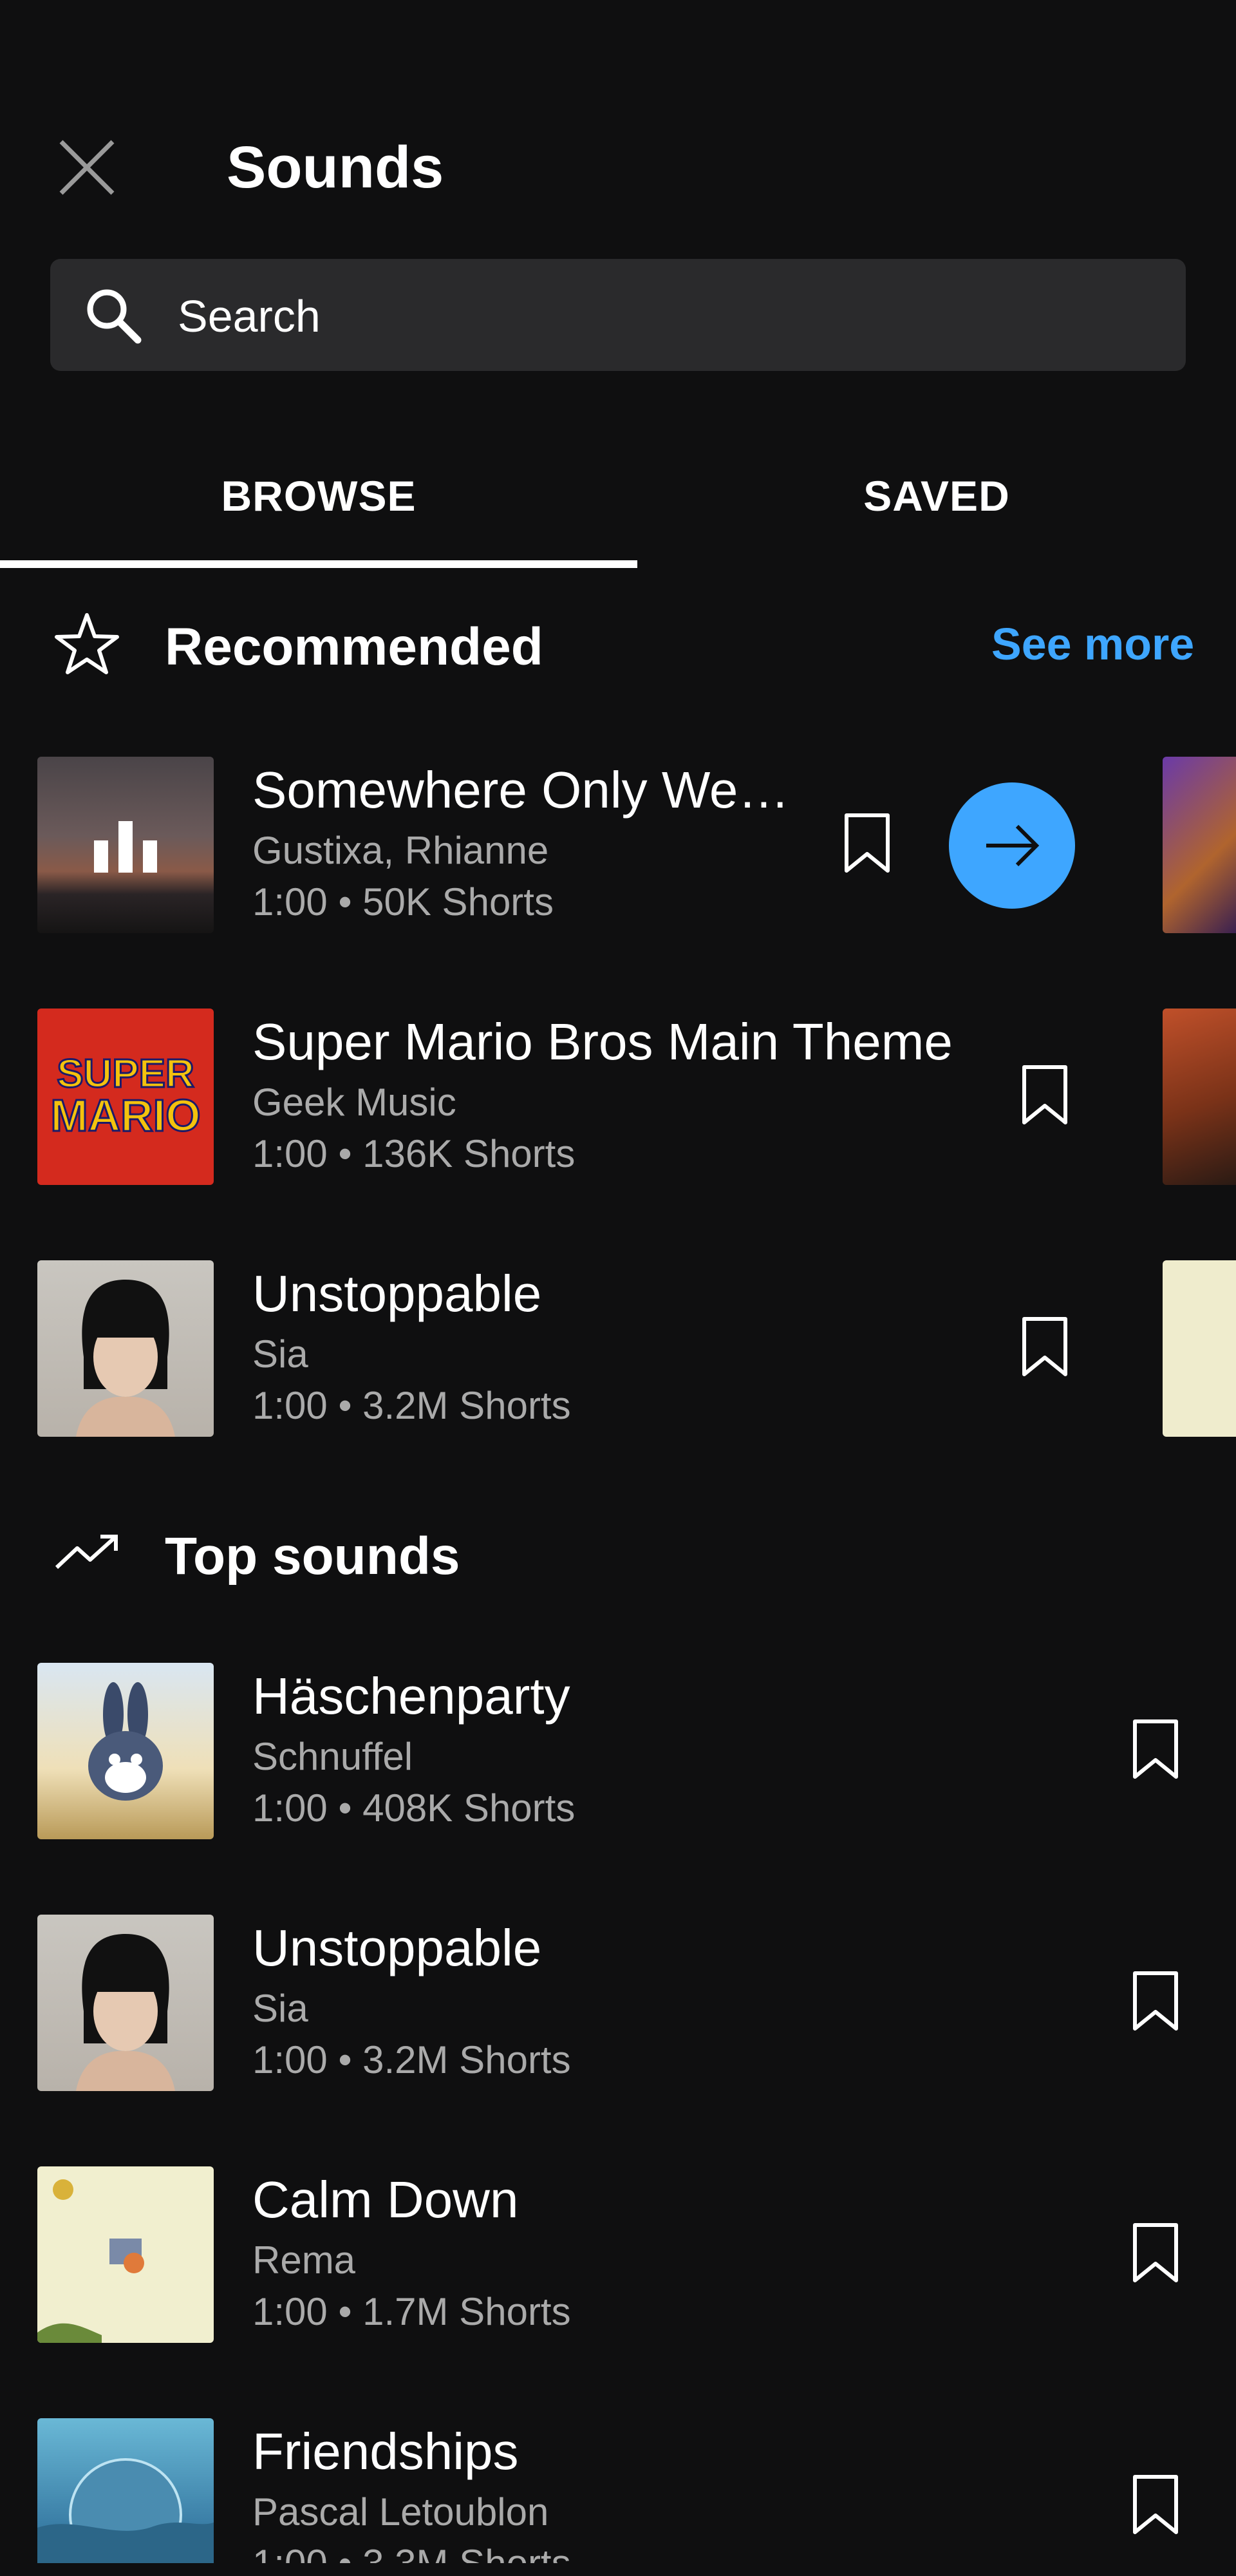 The width and height of the screenshot is (1236, 2576). What do you see at coordinates (126, 2510) in the screenshot?
I see `ocean-image` at bounding box center [126, 2510].